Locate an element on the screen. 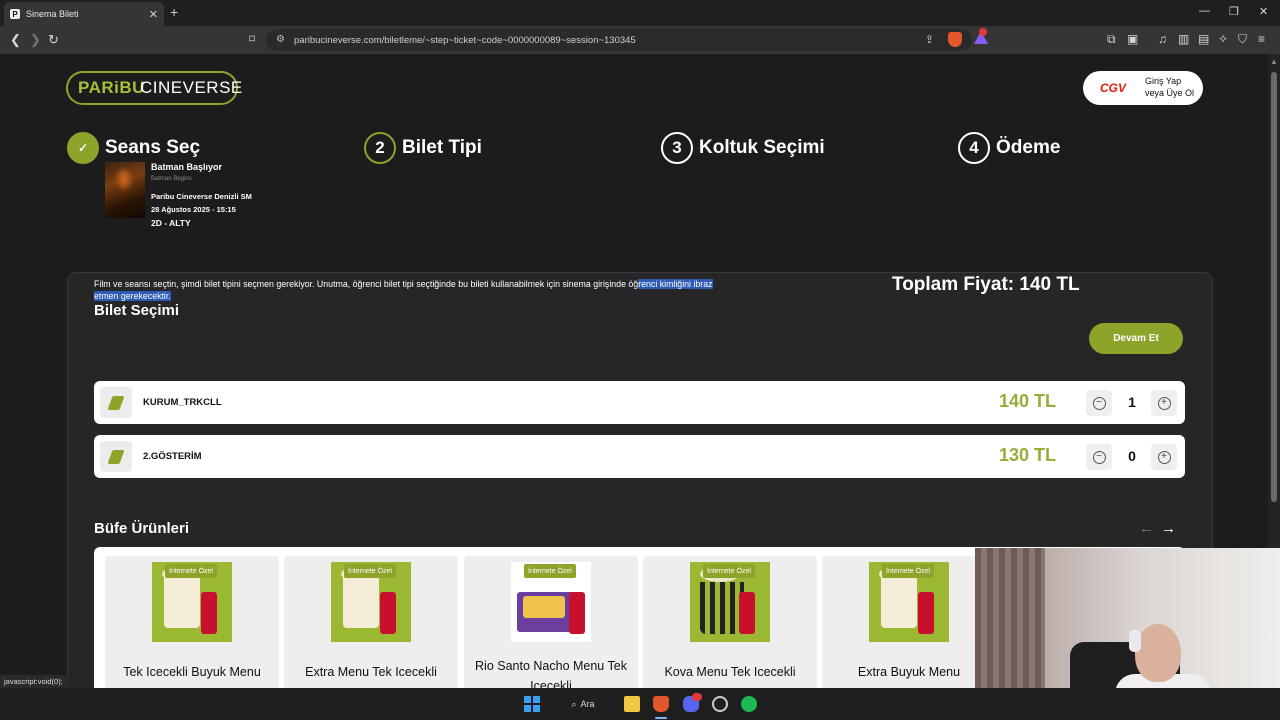 The height and width of the screenshot is (720, 1280). logo-cineverse-text: CINEVERSE is located at coordinates (191, 87).